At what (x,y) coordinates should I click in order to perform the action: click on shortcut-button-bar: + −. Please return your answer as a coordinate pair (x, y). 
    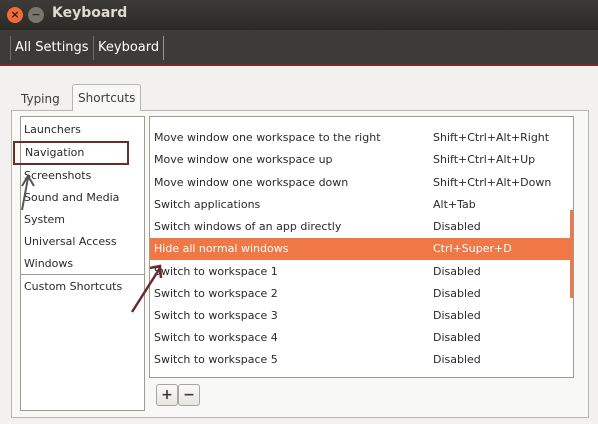
    Looking at the image, I should click on (361, 394).